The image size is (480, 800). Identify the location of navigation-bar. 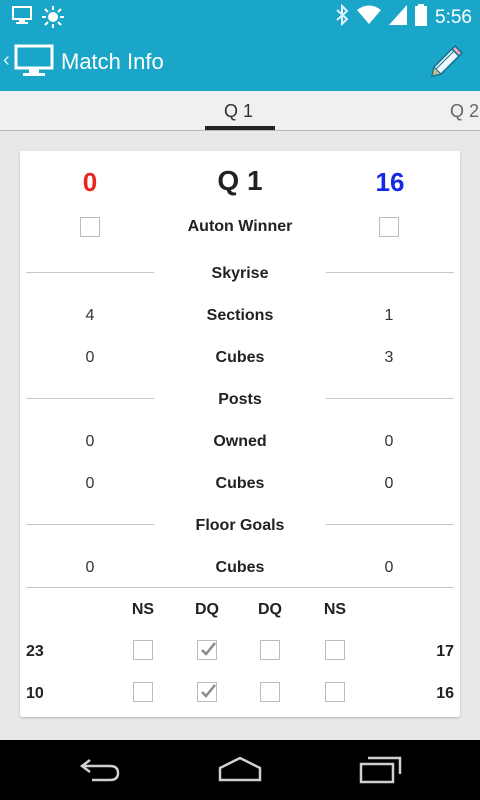
(240, 770).